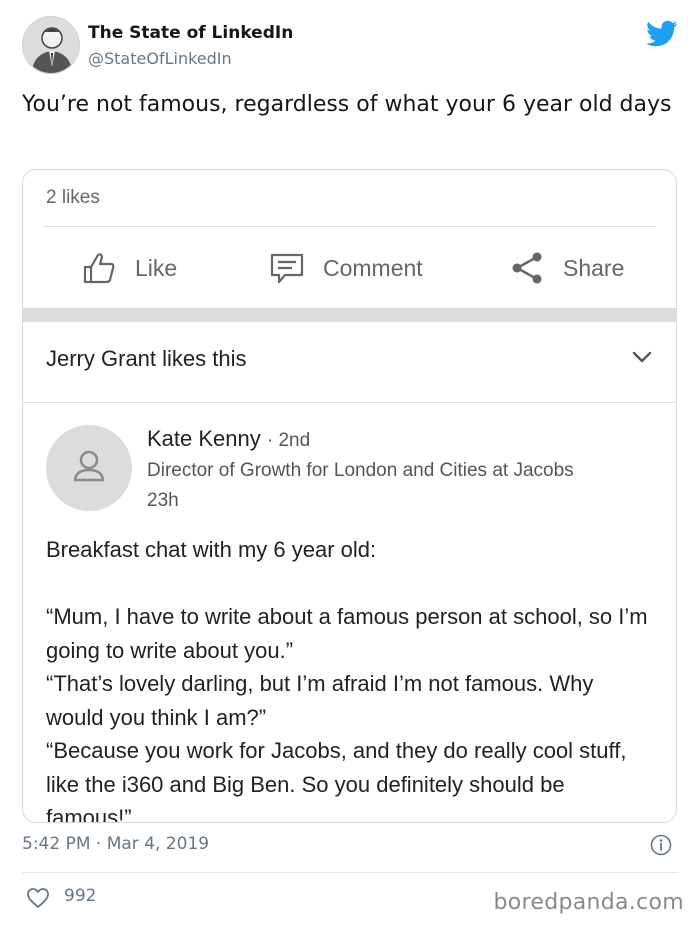 The width and height of the screenshot is (700, 925). Describe the element at coordinates (351, 584) in the screenshot. I see `post-line-spacer` at that location.